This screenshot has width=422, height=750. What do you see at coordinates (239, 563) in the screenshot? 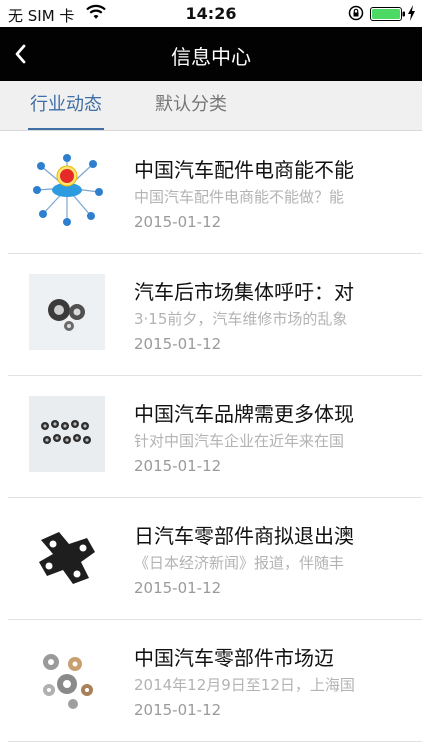
I see `item-summary: 《日本经济新闻》报道，伴随丰` at bounding box center [239, 563].